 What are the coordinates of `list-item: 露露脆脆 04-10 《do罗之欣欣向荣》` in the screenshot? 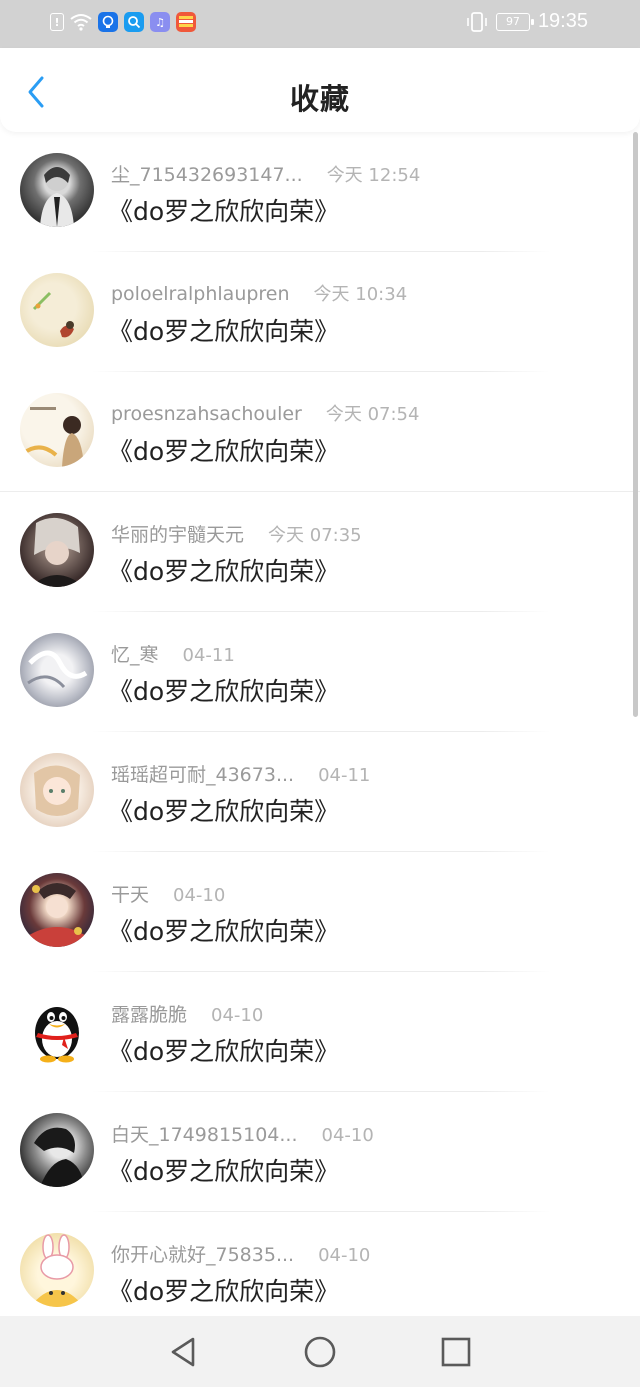 It's located at (320, 1032).